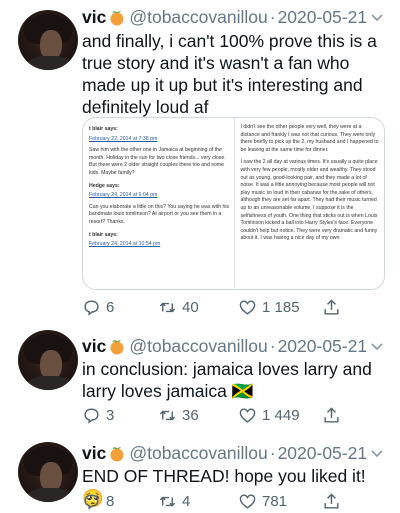  I want to click on reply-count: 6, so click(110, 307).